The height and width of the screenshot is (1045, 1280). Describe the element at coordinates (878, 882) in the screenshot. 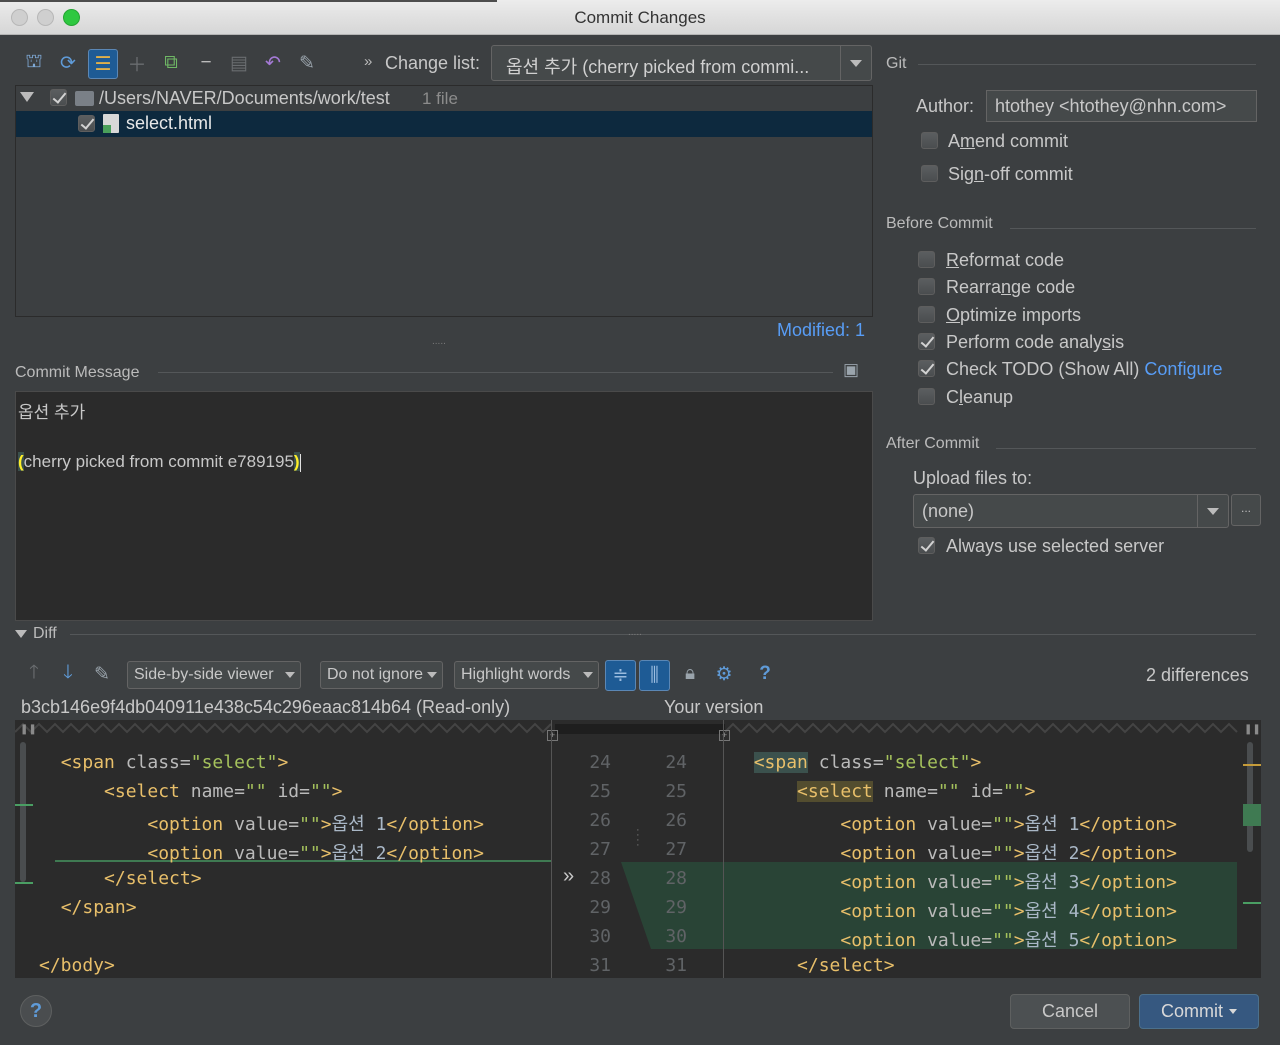

I see `code-tag: <option` at that location.